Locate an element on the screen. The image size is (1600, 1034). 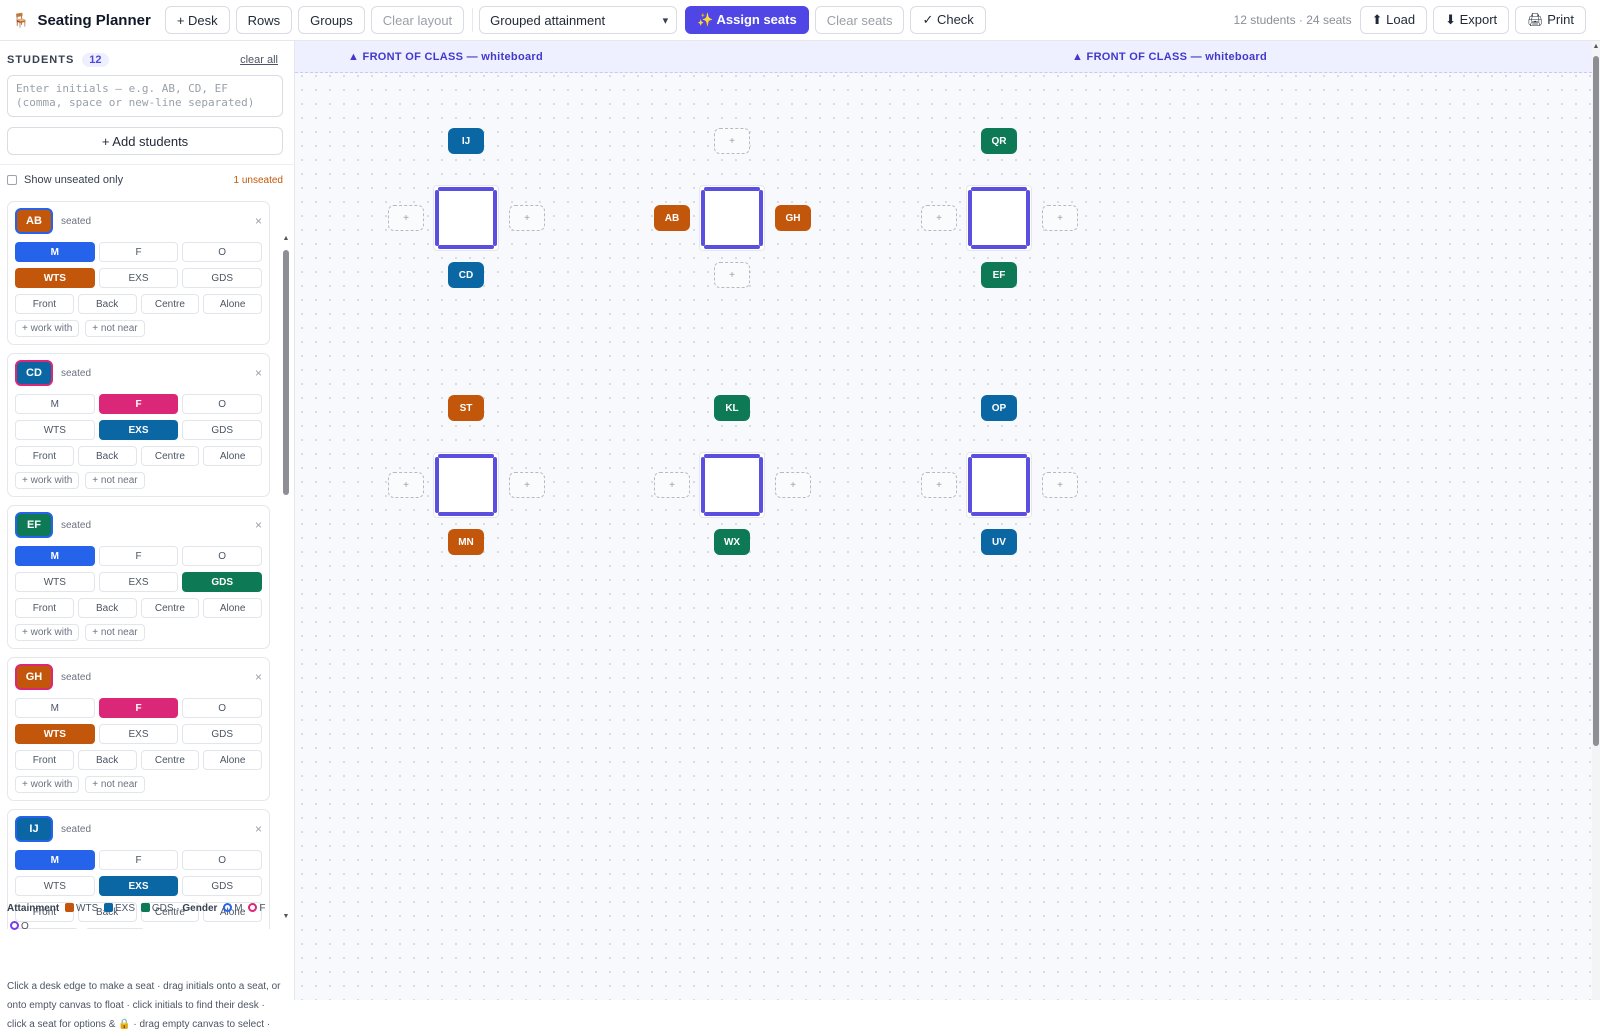
student-initials-badge: CD is located at coordinates (34, 373).